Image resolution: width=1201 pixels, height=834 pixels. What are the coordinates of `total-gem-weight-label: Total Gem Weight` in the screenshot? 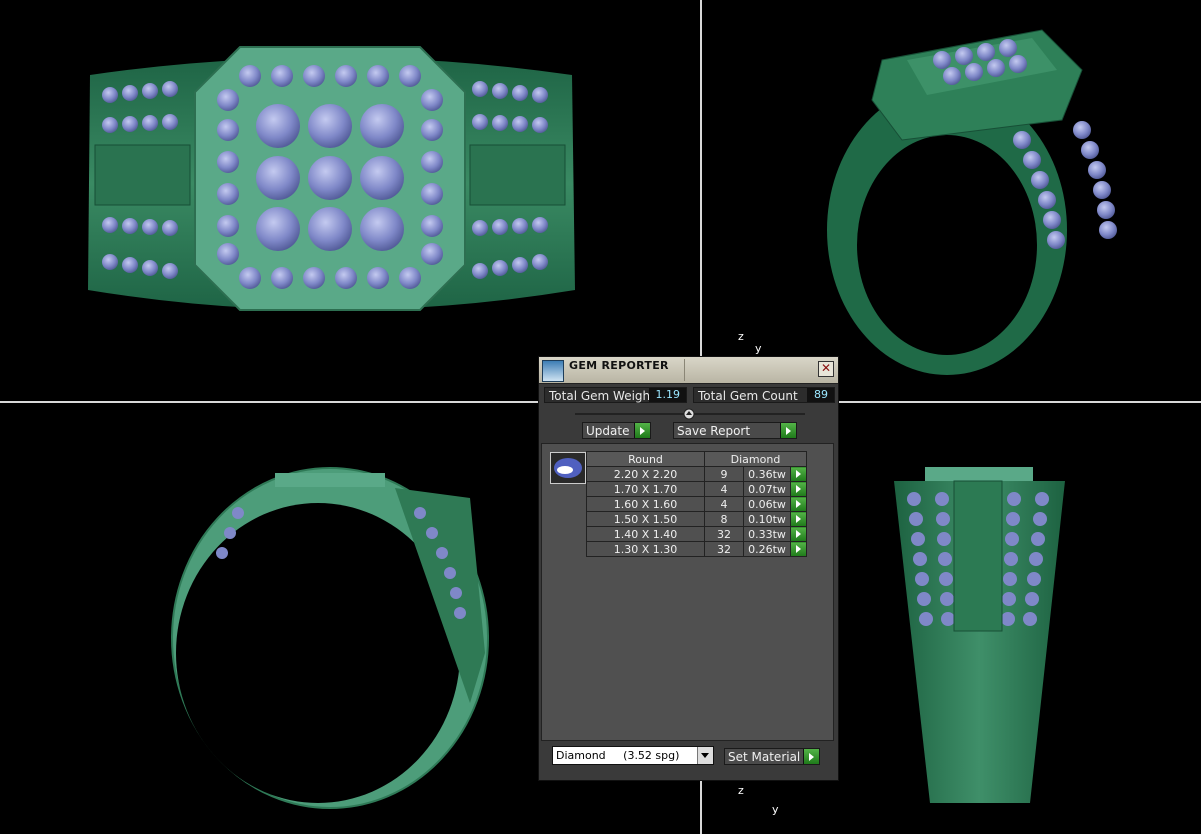 It's located at (602, 396).